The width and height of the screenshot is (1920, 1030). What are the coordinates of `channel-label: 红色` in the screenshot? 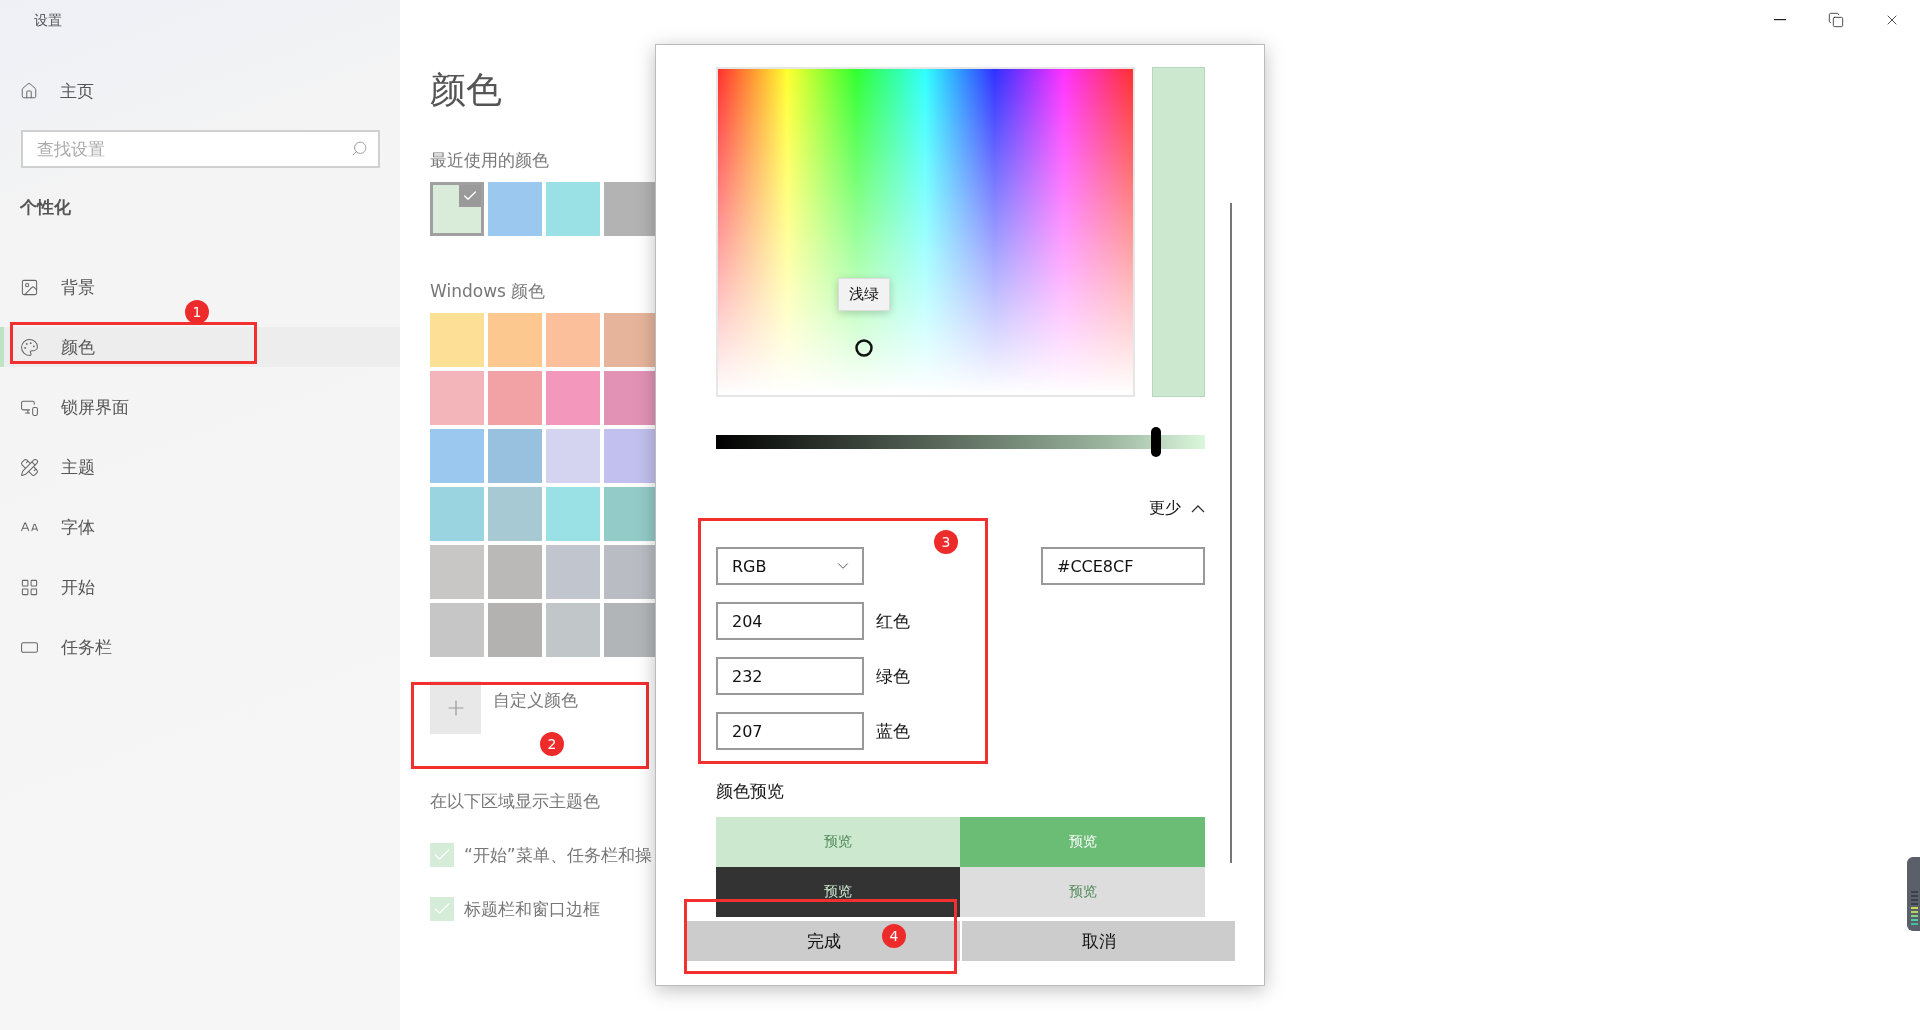 It's located at (893, 621).